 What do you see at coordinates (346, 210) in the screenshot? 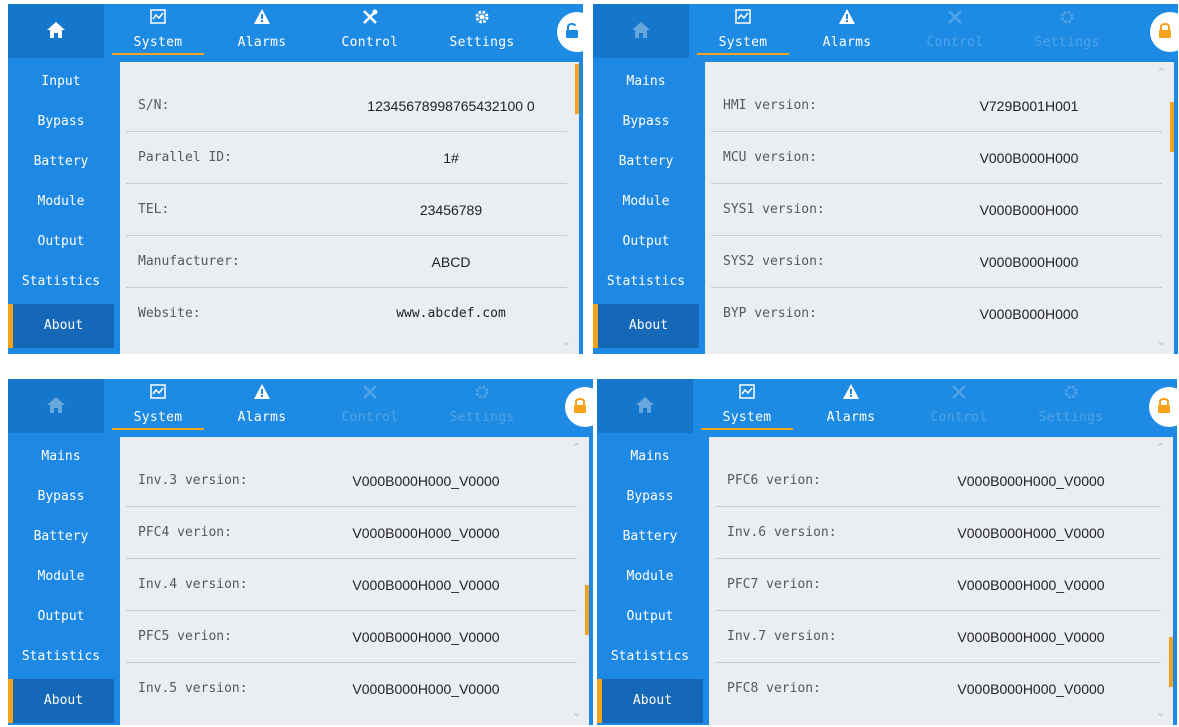
I see `info-row: TEL: 23456789` at bounding box center [346, 210].